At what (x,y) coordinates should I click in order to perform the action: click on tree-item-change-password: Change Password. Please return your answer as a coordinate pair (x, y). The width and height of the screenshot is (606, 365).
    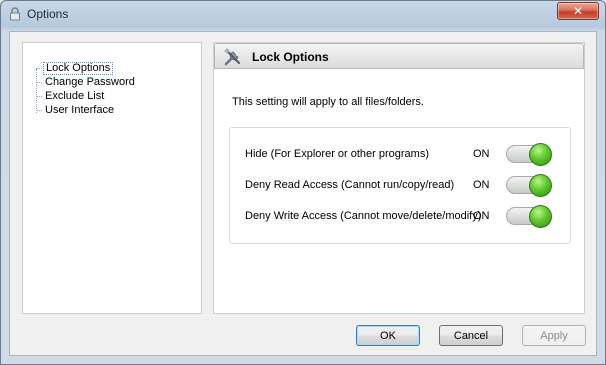
    Looking at the image, I should click on (90, 82).